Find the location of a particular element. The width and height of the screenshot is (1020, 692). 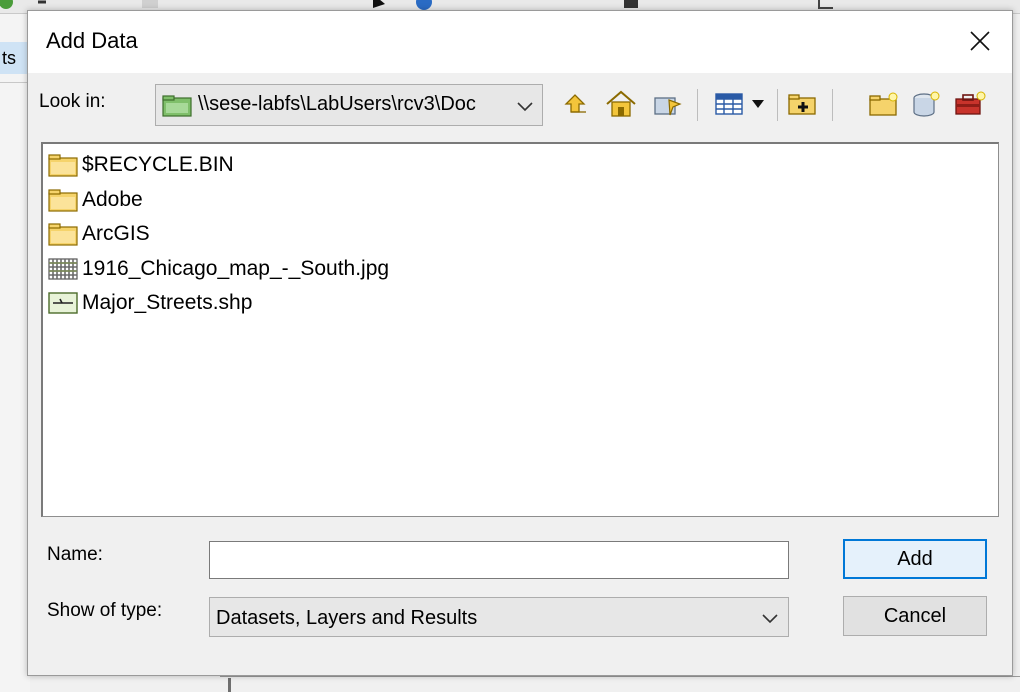

look-in-path: \\sese-labfs\LabUsers\rcv3\Doc is located at coordinates (337, 104).